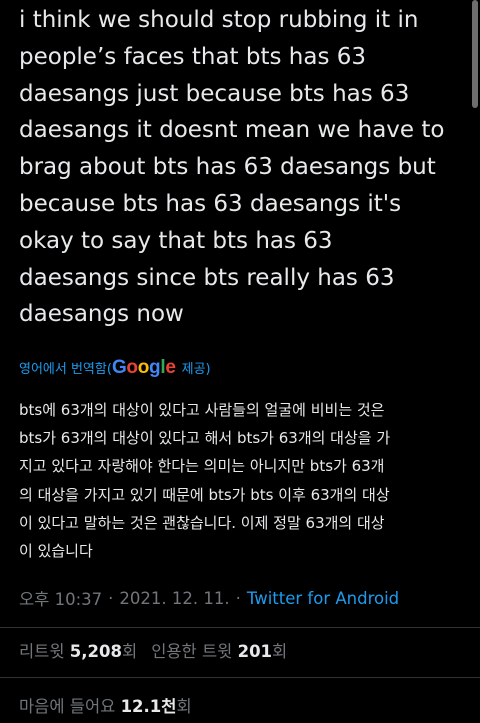 Image resolution: width=480 pixels, height=723 pixels. What do you see at coordinates (202, 410) in the screenshot?
I see `translated-text-line: bts에 63개의 대상이 있다고 사람들의 얼굴에 비비는 것은` at bounding box center [202, 410].